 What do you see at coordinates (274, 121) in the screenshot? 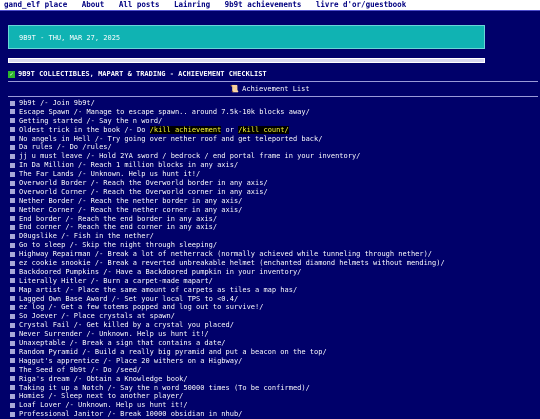
I see `list-item: Getting started /- Say the n word/` at bounding box center [274, 121].